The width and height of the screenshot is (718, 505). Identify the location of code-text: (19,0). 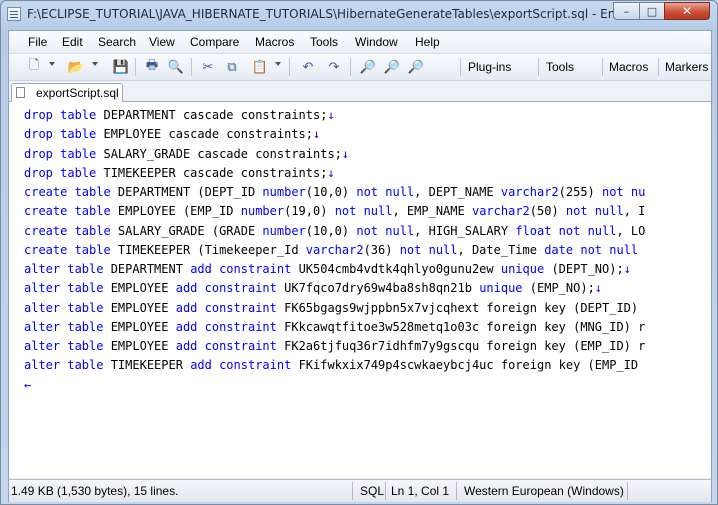
(309, 211).